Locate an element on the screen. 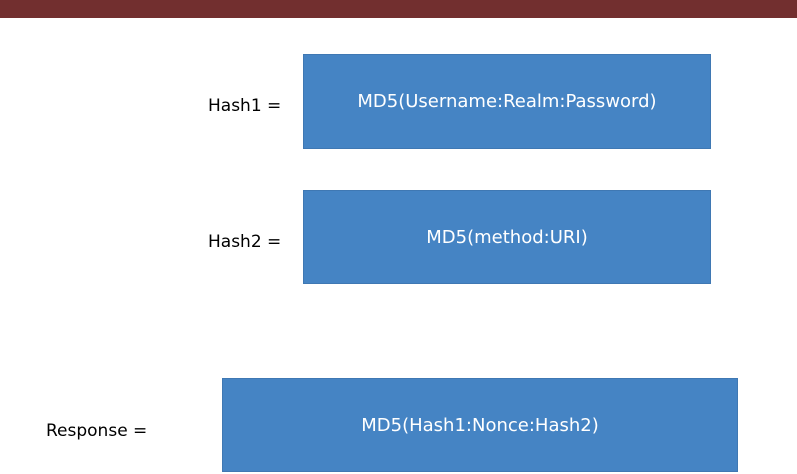  hash2-label: Hash2 = is located at coordinates (245, 242).